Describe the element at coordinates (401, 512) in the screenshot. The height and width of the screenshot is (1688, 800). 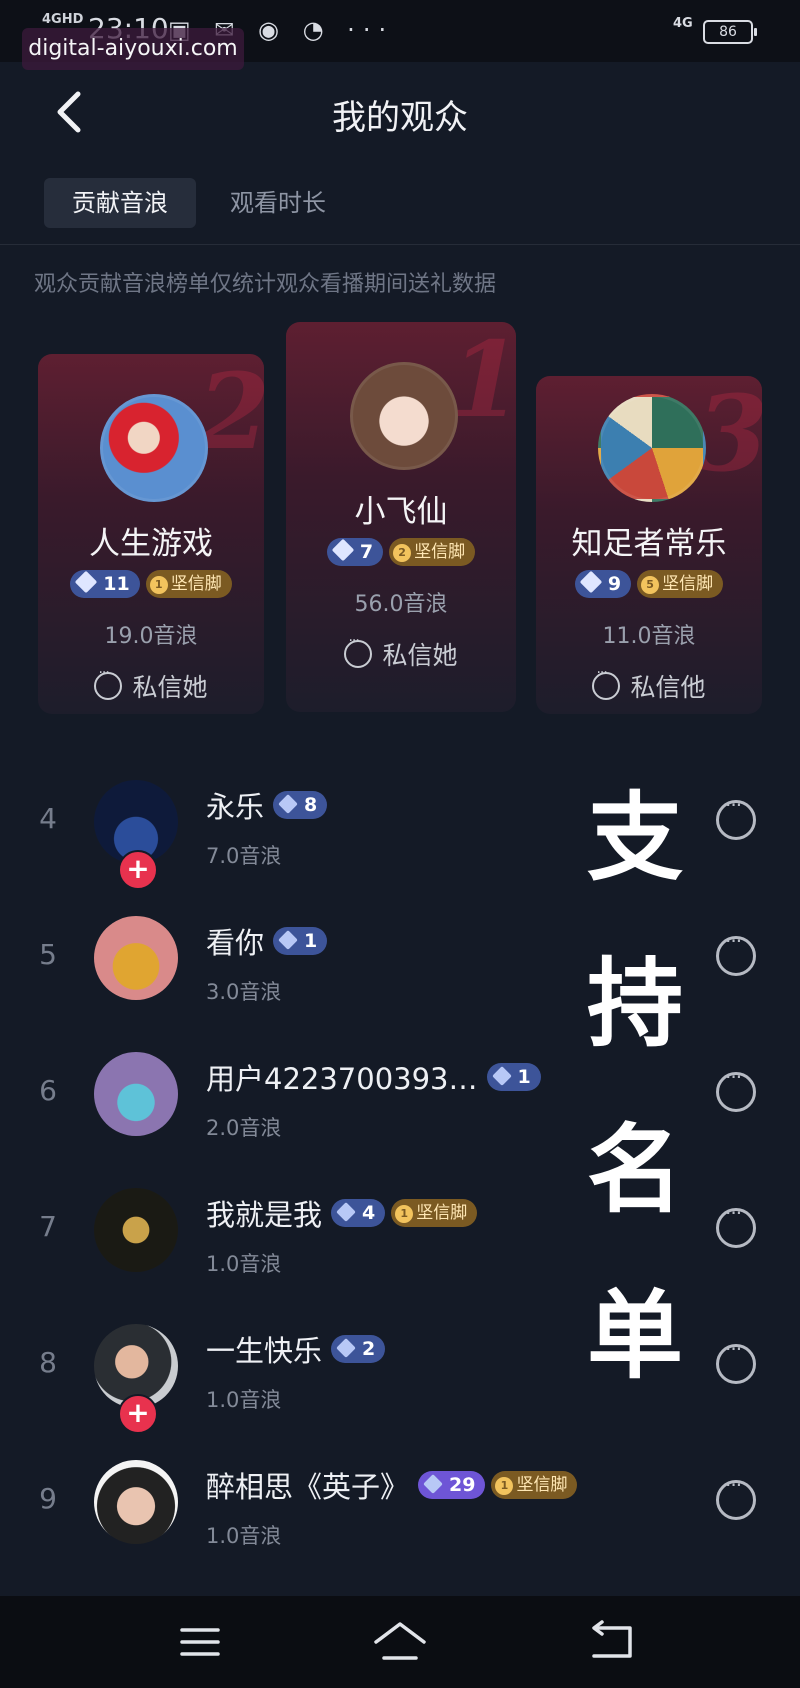
I see `viewer-name: 小飞仙` at that location.